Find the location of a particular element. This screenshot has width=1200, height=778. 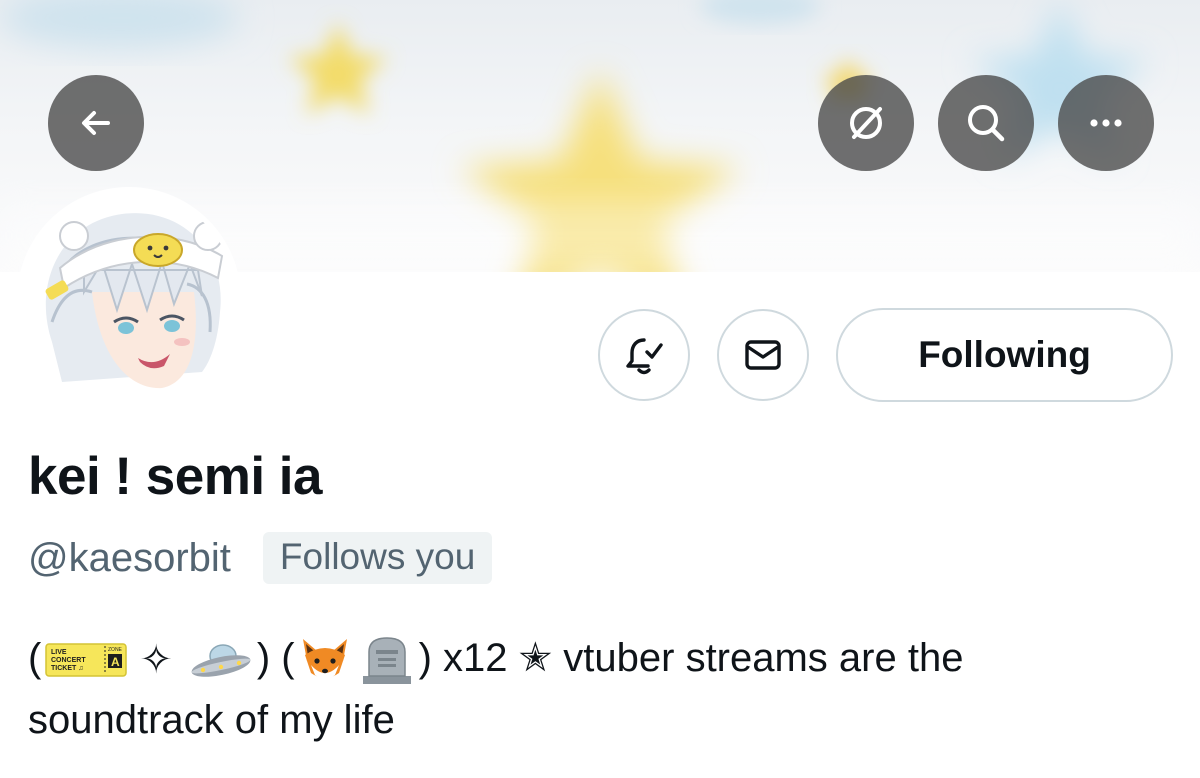

bio-line-2: soundtrack of my life is located at coordinates (211, 720).